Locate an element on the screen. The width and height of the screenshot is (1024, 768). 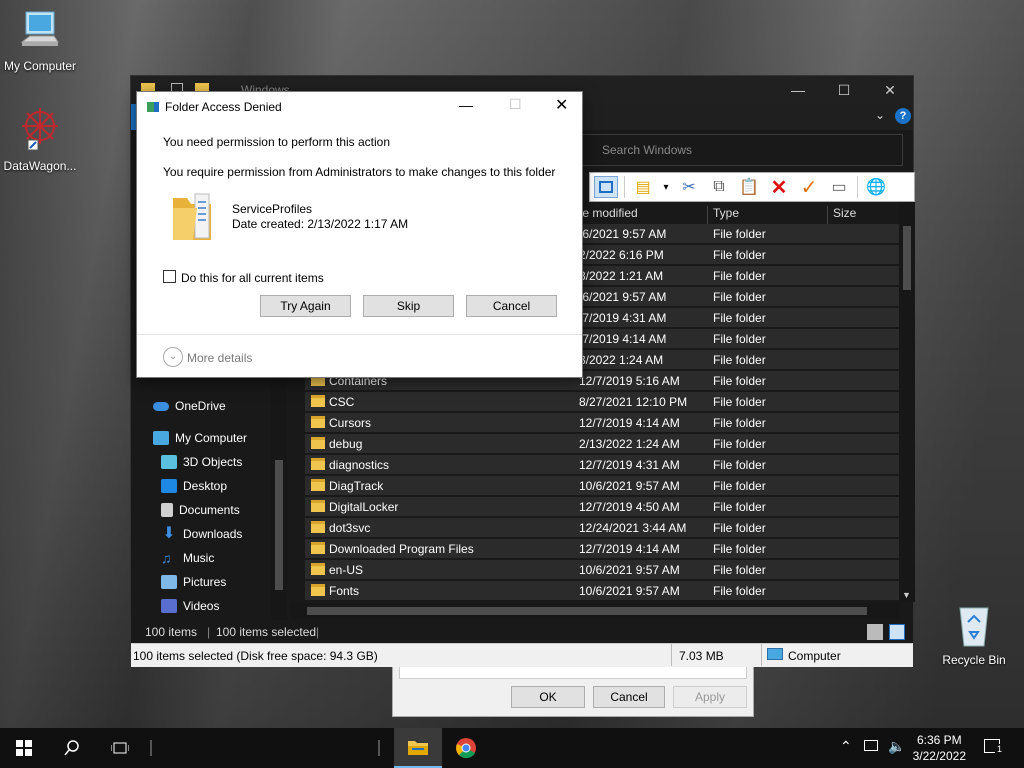
nav-item-videos: Videos is located at coordinates (190, 606).